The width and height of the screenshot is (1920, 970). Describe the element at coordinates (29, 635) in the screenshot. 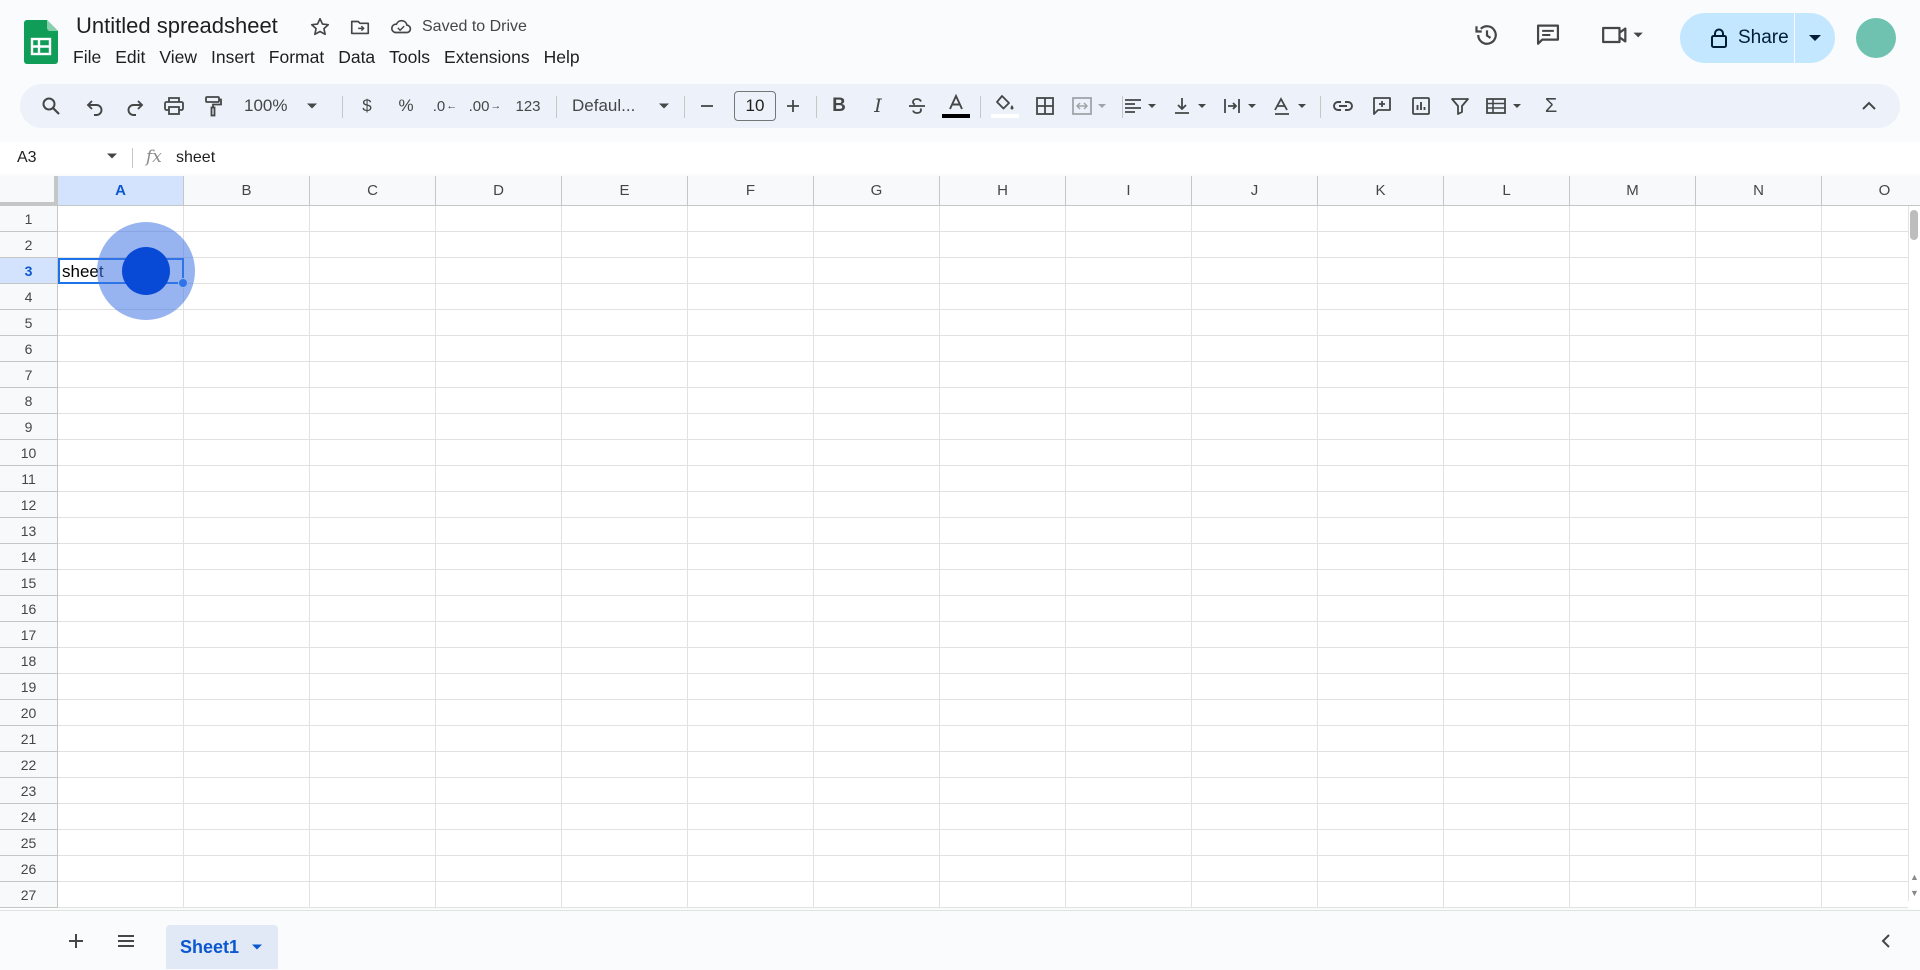

I see `row-header-17: 17` at that location.